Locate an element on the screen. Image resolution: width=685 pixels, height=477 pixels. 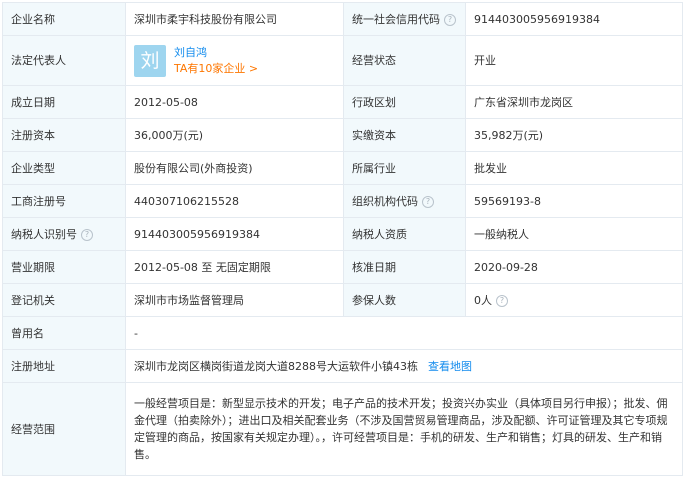
table-row: 纳税人识别号? 914403005956919384 纳税人资质 一般纳税人 is located at coordinates (342, 234).